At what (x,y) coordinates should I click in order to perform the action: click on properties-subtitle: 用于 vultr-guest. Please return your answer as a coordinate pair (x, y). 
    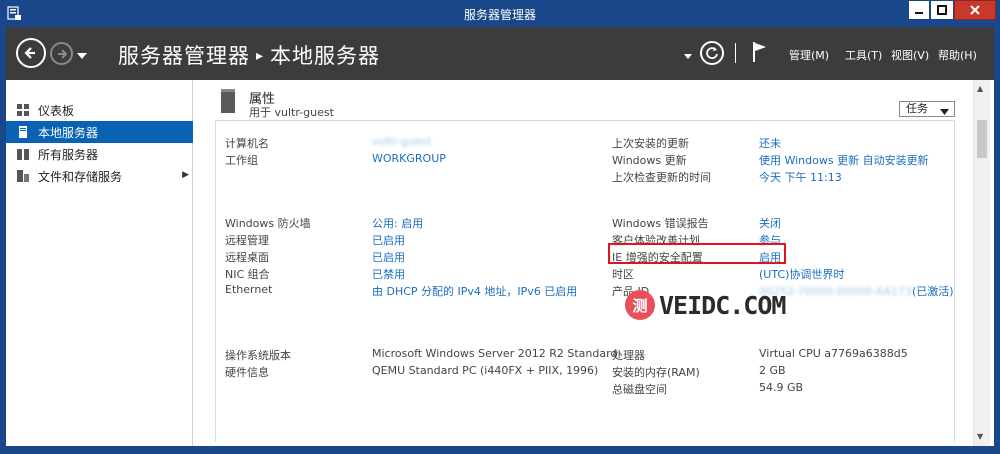
    Looking at the image, I should click on (291, 112).